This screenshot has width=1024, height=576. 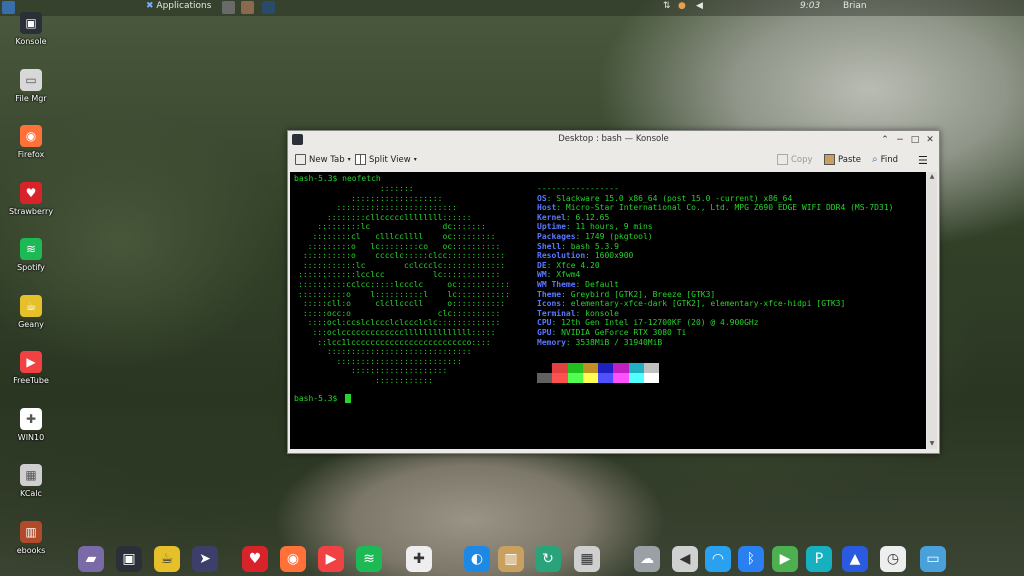 What do you see at coordinates (932, 177) in the screenshot?
I see `scroll-up-icon: ▲` at bounding box center [932, 177].